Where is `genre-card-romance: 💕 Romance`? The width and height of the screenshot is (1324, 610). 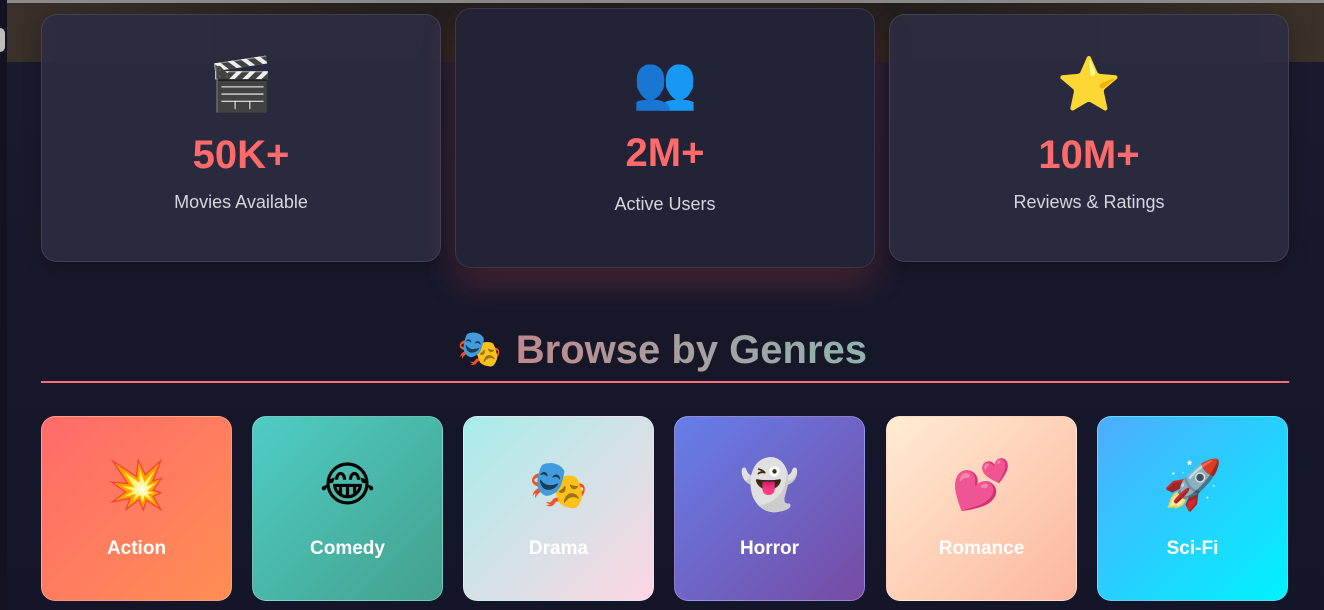
genre-card-romance: 💕 Romance is located at coordinates (981, 508).